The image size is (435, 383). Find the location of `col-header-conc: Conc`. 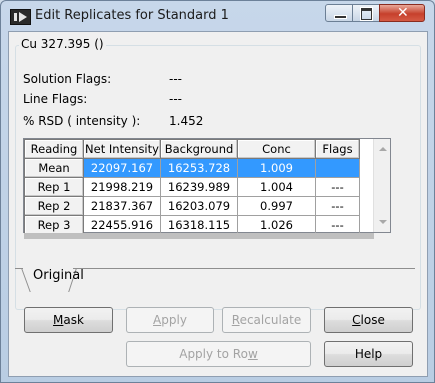

col-header-conc: Conc is located at coordinates (276, 149).